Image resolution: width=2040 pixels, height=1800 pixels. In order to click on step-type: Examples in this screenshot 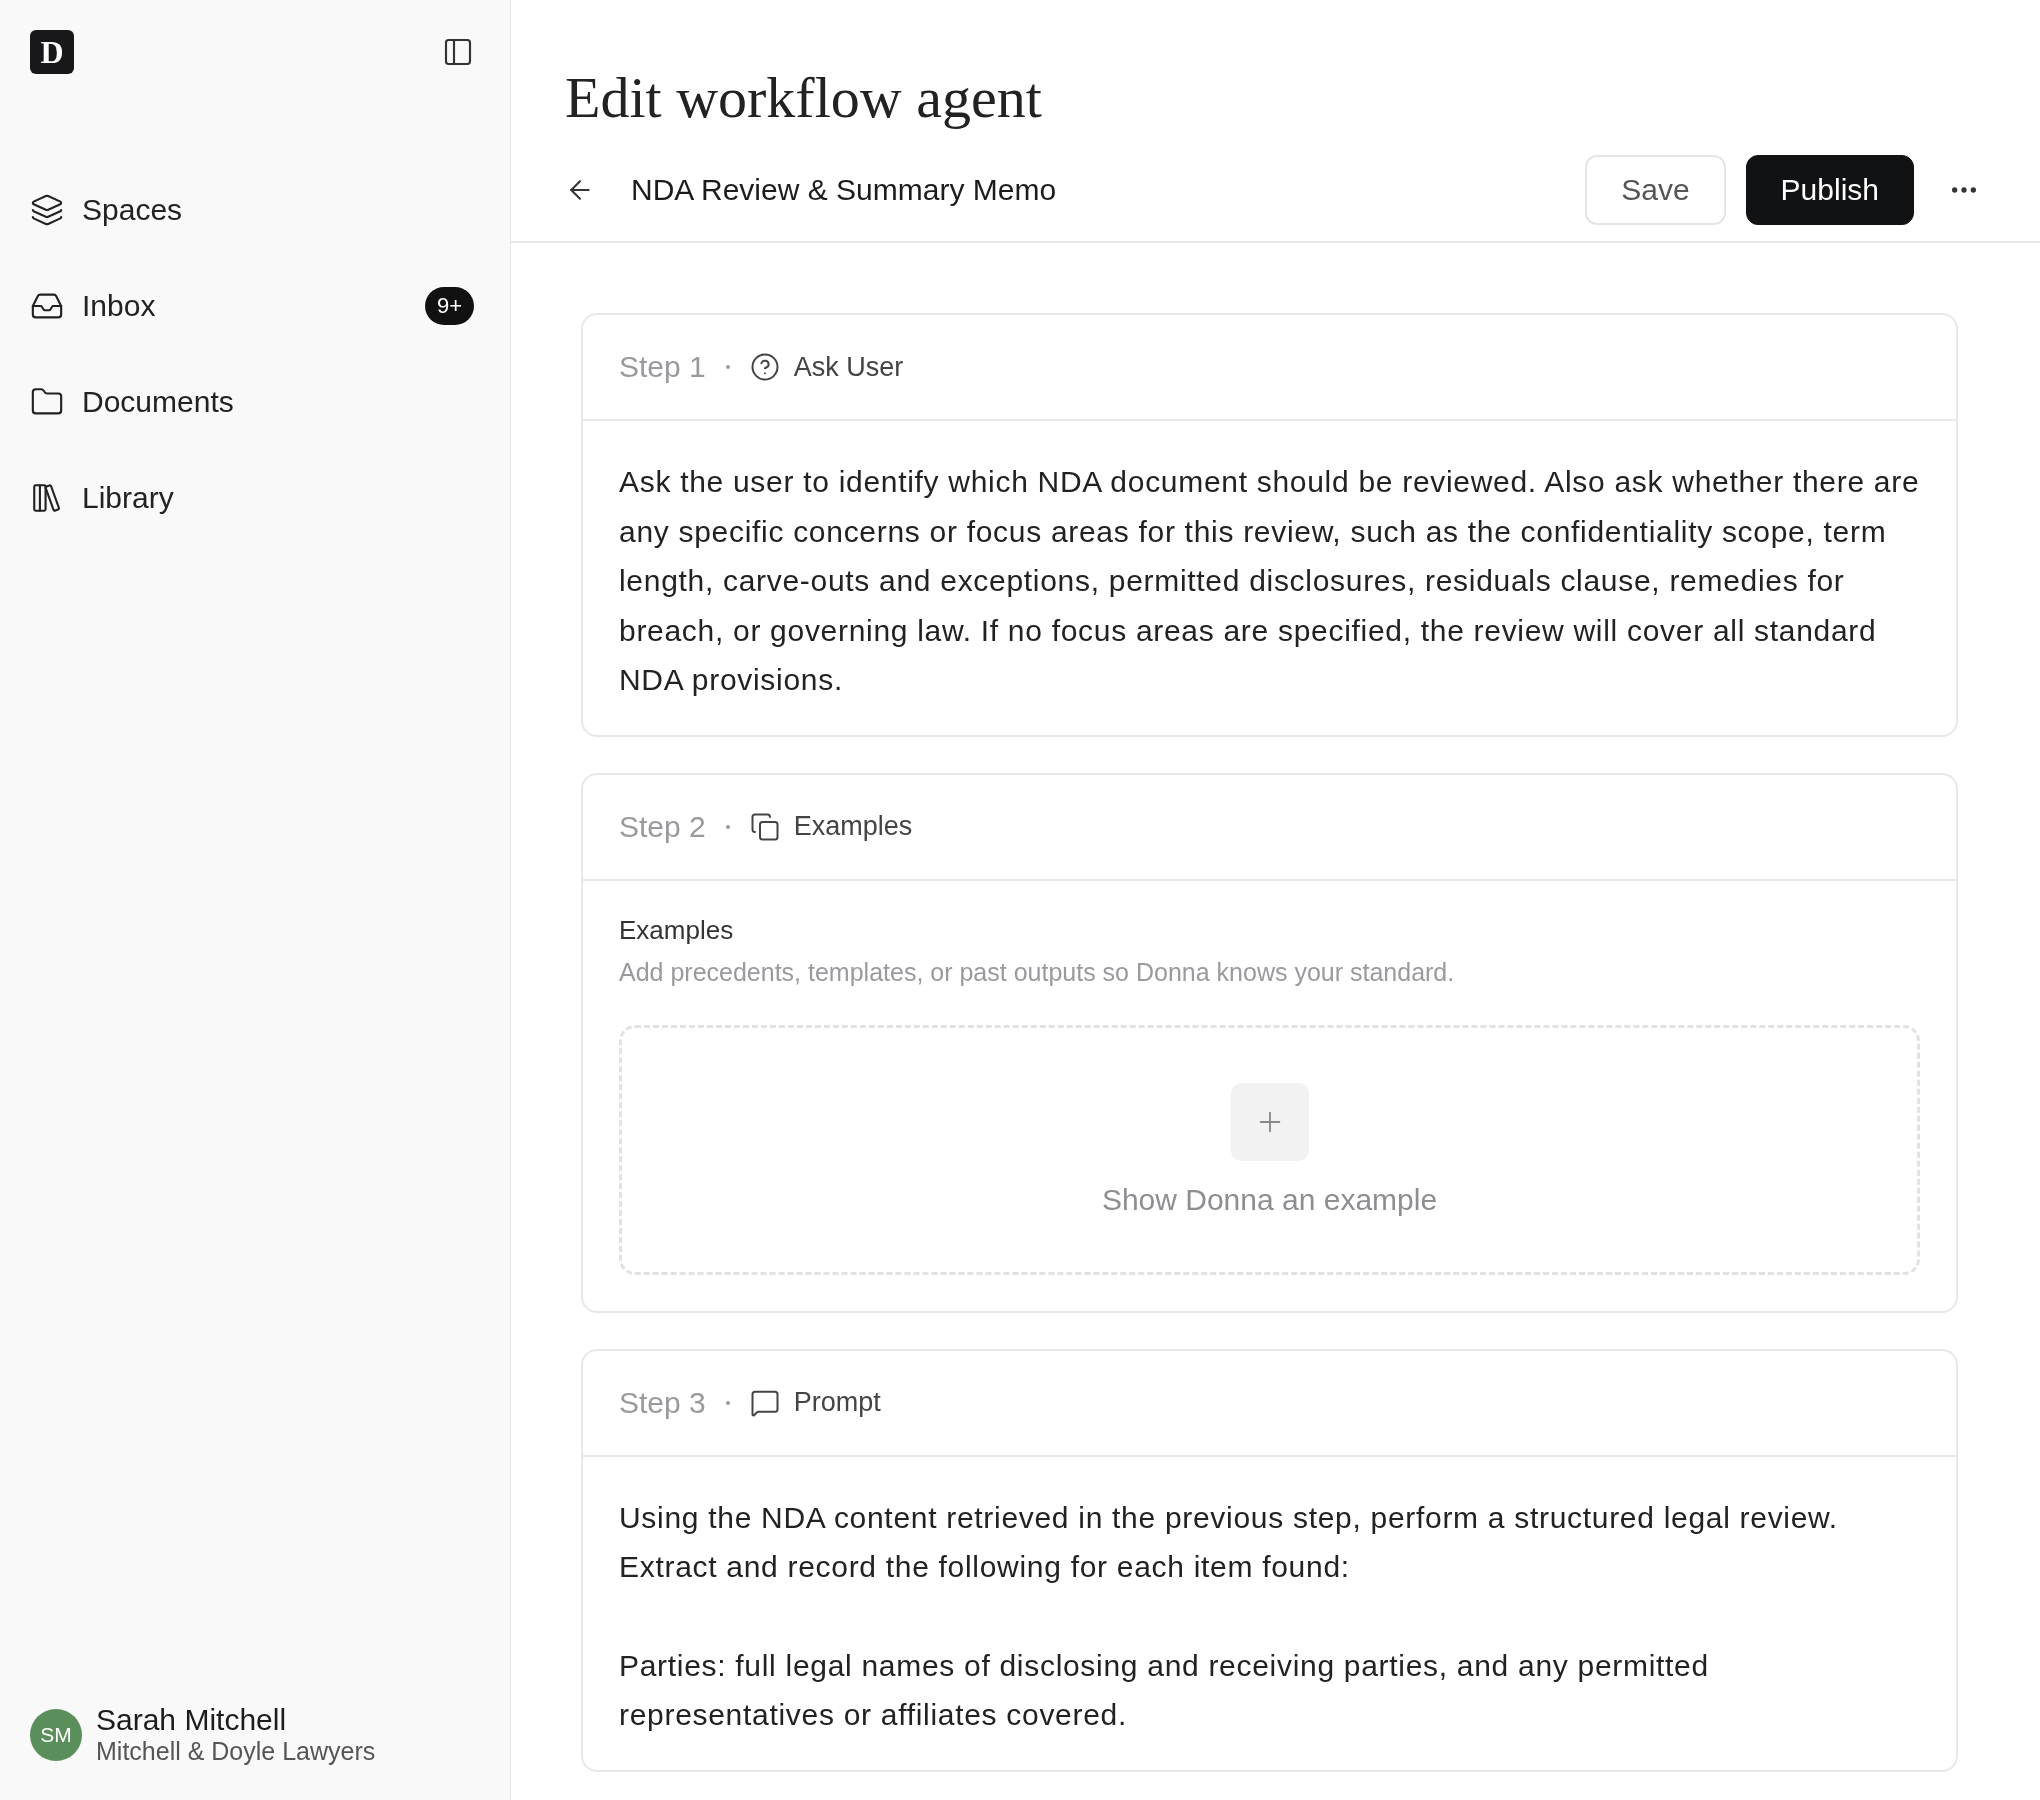, I will do `click(853, 826)`.